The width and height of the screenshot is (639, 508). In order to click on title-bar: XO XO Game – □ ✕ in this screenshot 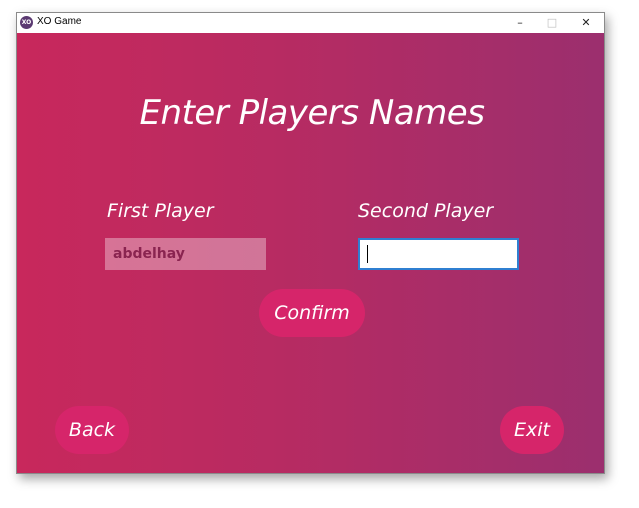, I will do `click(310, 23)`.